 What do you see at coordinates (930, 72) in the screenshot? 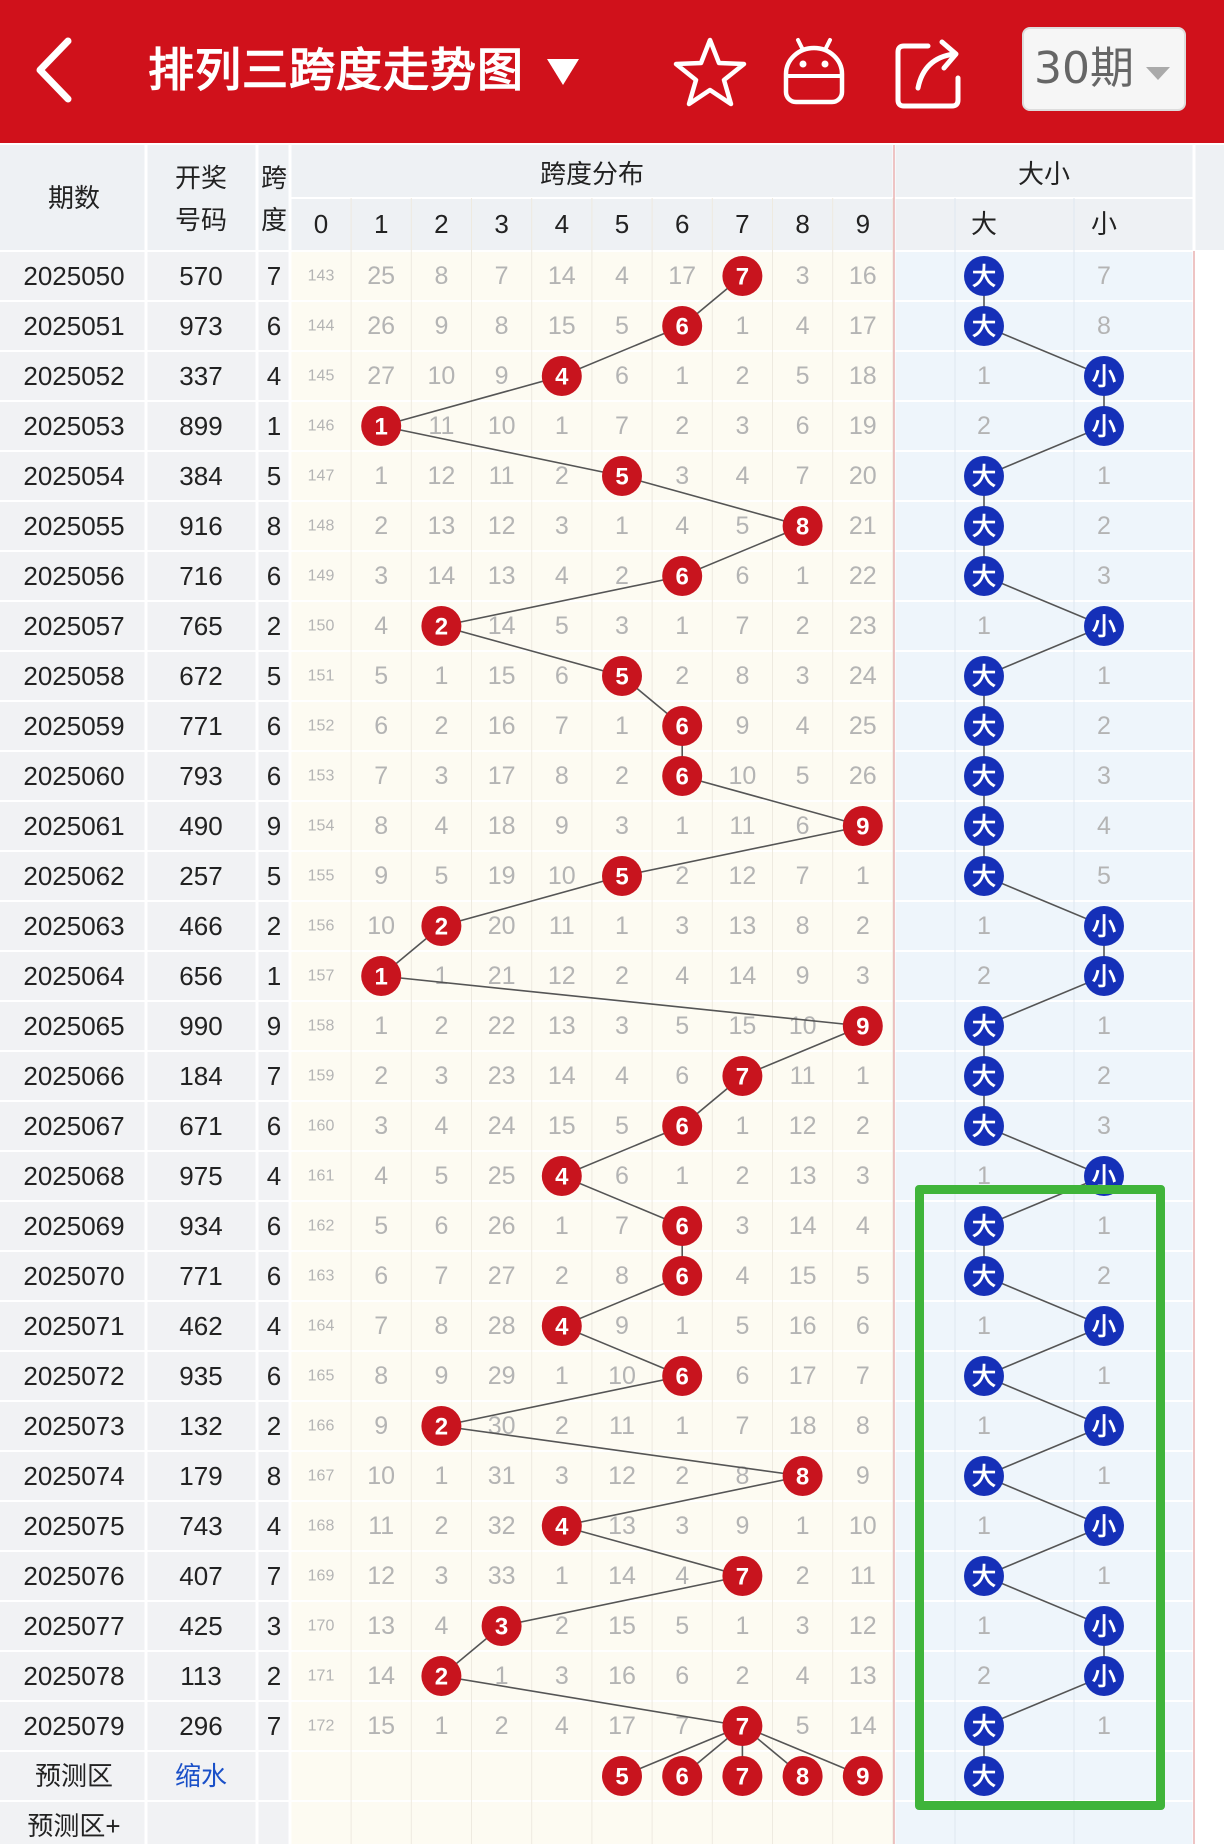
I see `share-icon` at bounding box center [930, 72].